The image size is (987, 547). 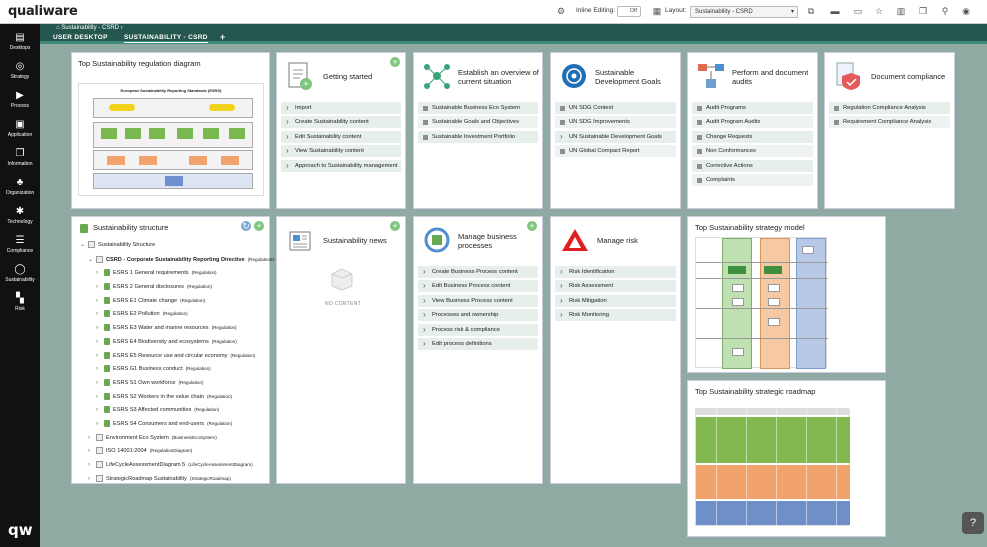 I want to click on tree-node: › ESRS 2 General disclosures (Regulation), so click(x=175, y=287).